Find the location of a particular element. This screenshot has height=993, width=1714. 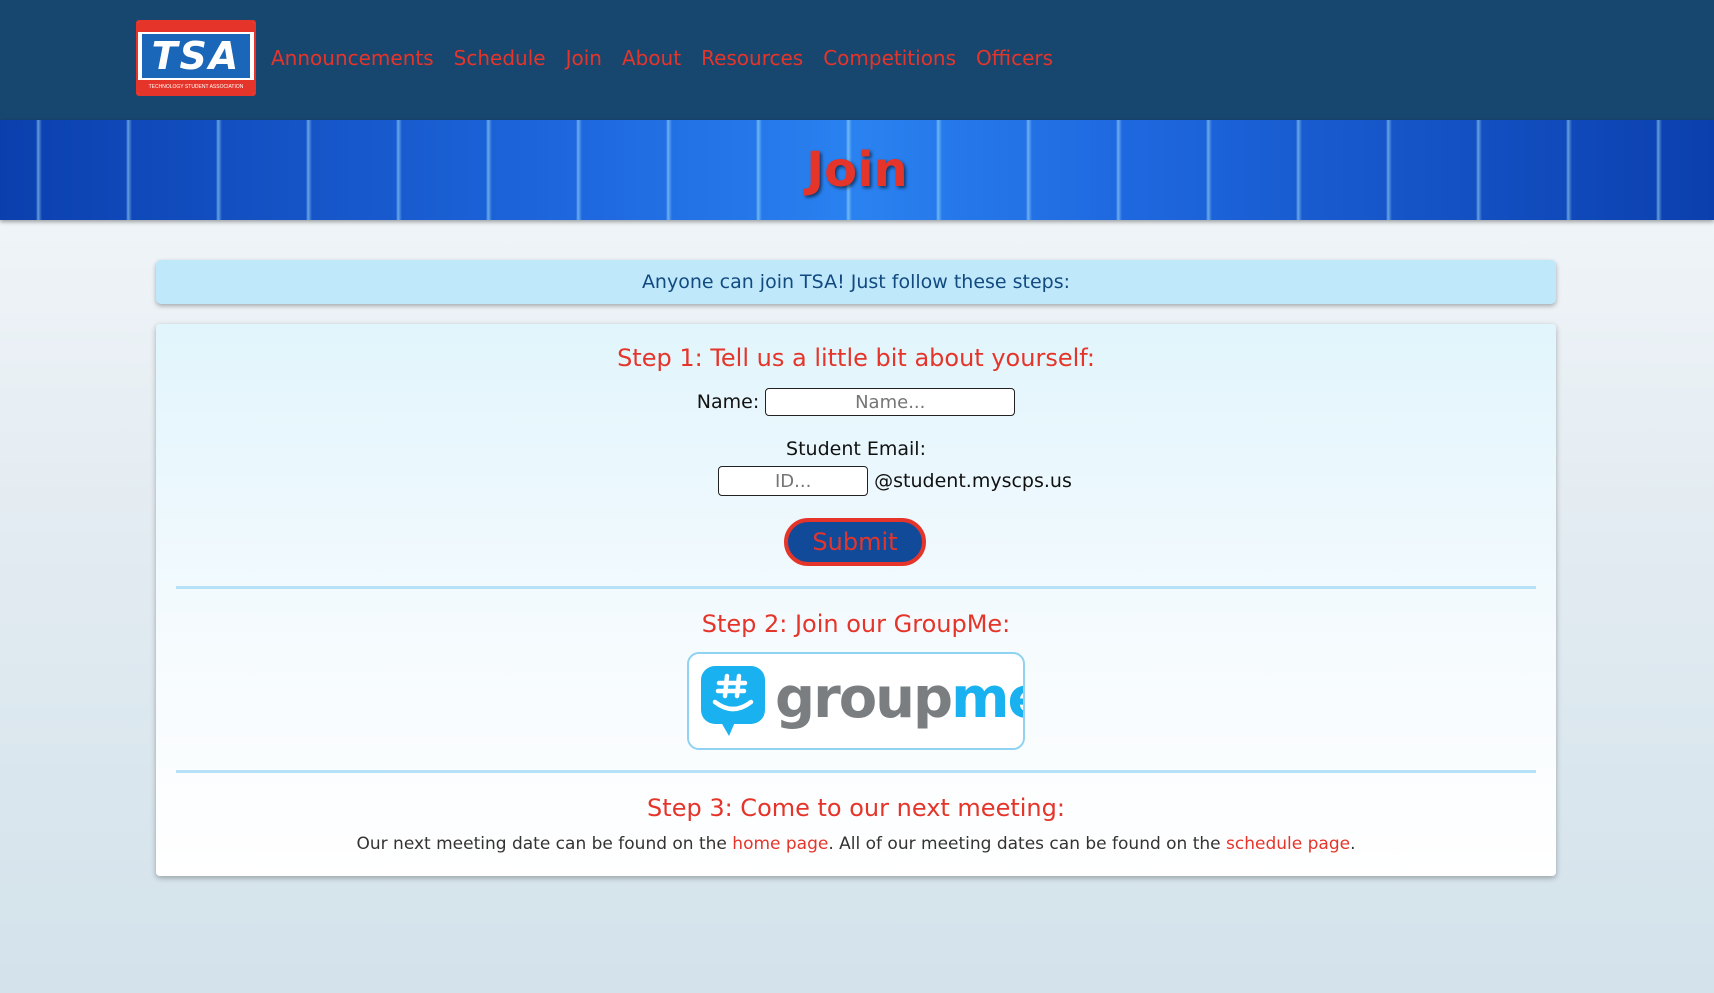

nav-link-join: Join is located at coordinates (584, 61).